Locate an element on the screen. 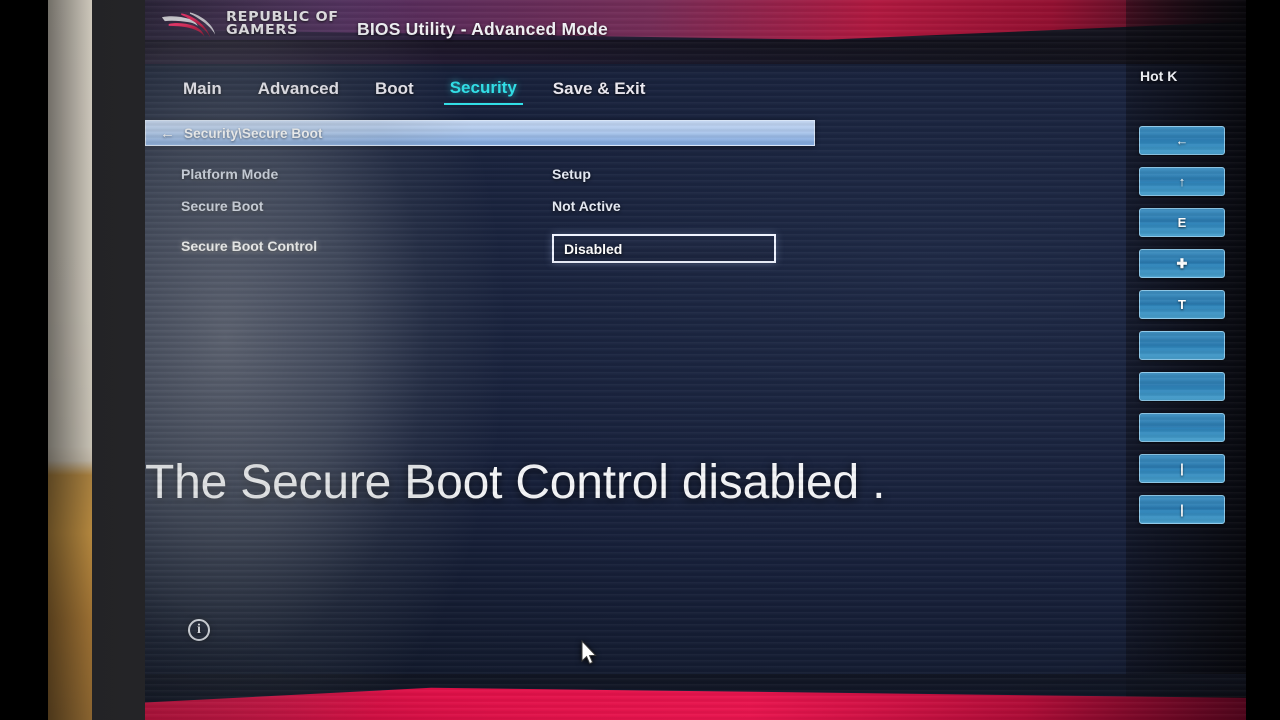 The image size is (1280, 720). hotkey-plus-key: ✚ is located at coordinates (1182, 263).